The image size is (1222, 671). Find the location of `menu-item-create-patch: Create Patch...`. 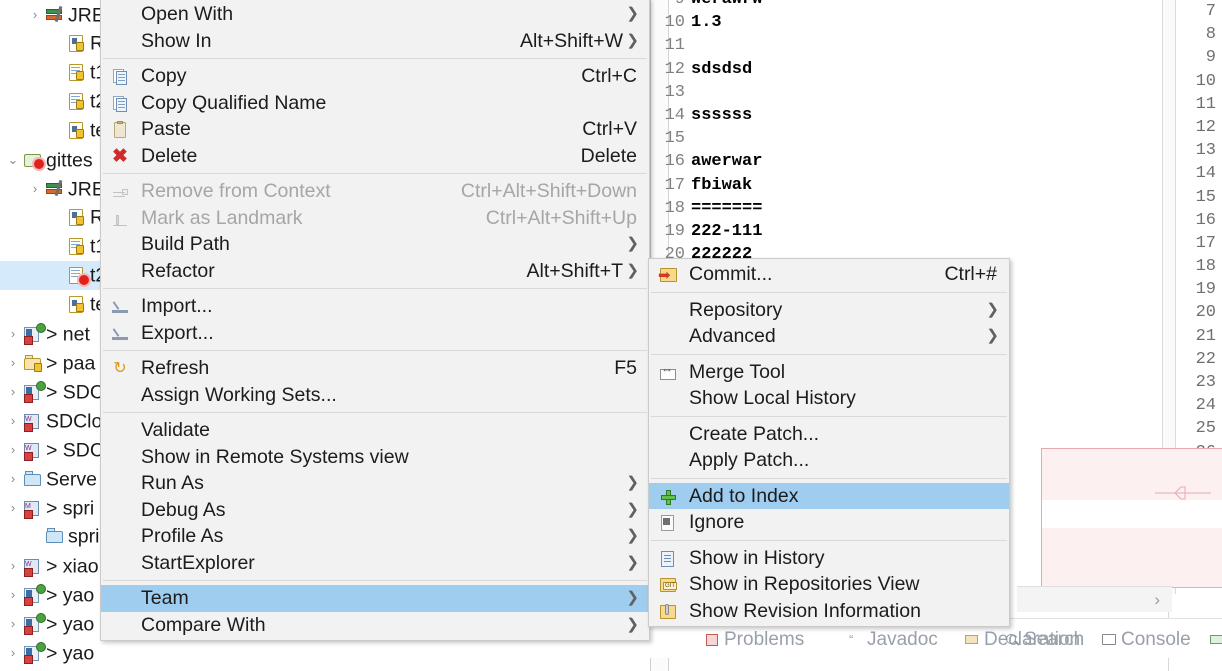

menu-item-create-patch: Create Patch... is located at coordinates (829, 434).